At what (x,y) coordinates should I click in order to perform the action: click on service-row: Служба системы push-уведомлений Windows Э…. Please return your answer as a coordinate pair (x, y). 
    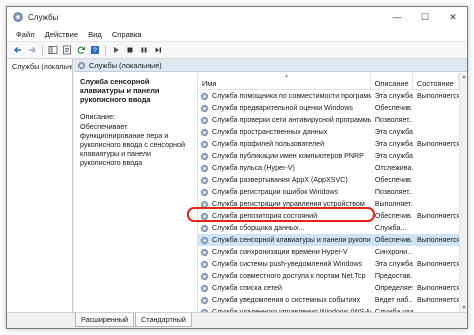
    Looking at the image, I should click on (328, 264).